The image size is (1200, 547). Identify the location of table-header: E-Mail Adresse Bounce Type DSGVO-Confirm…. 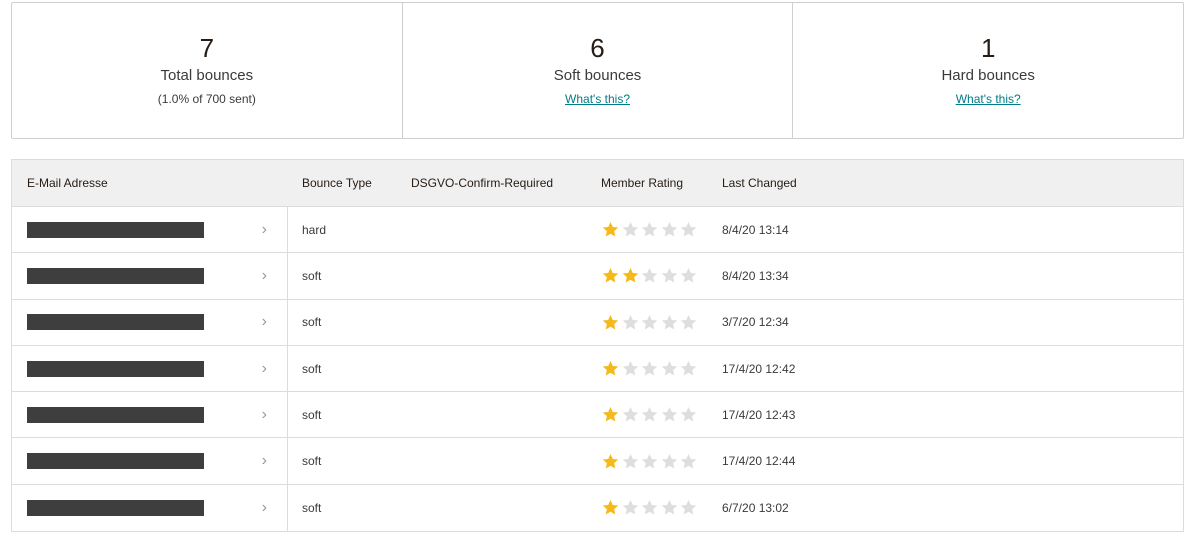
(597, 183).